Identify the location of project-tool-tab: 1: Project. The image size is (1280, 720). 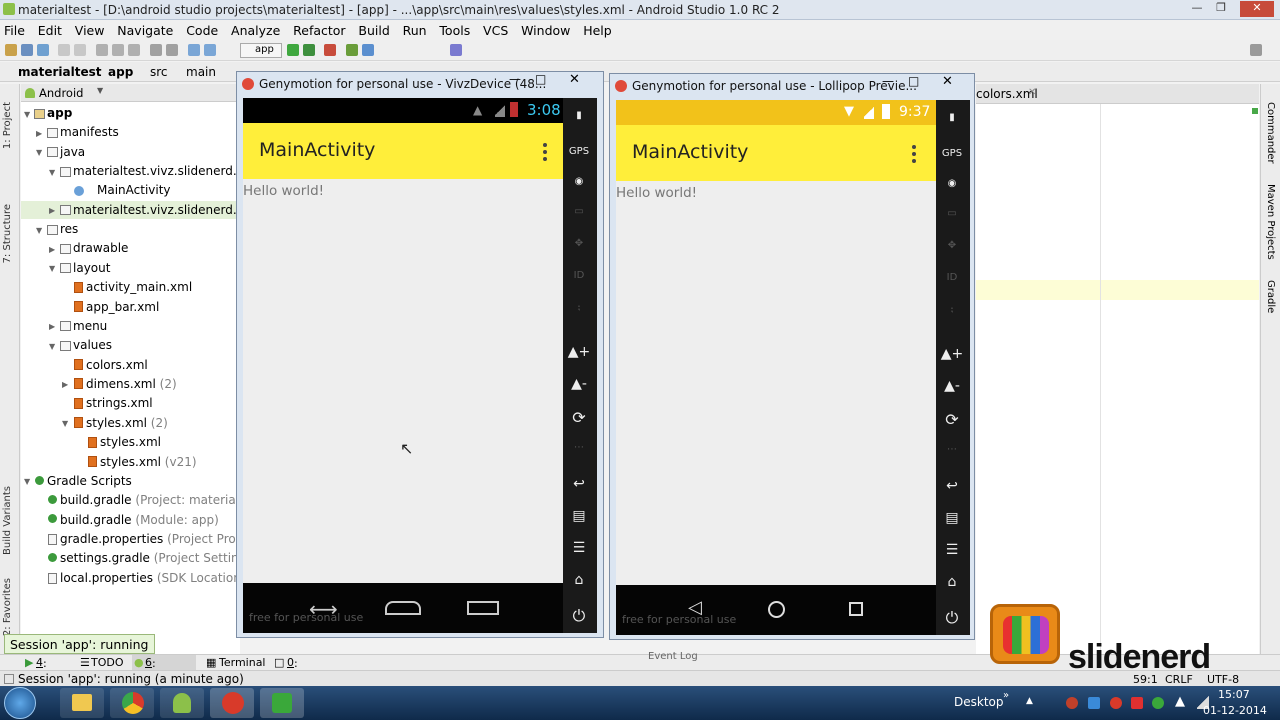
(7, 125).